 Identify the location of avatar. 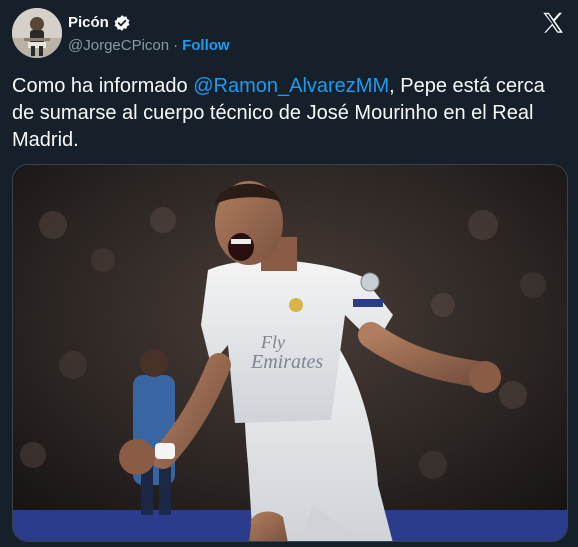
(37, 33).